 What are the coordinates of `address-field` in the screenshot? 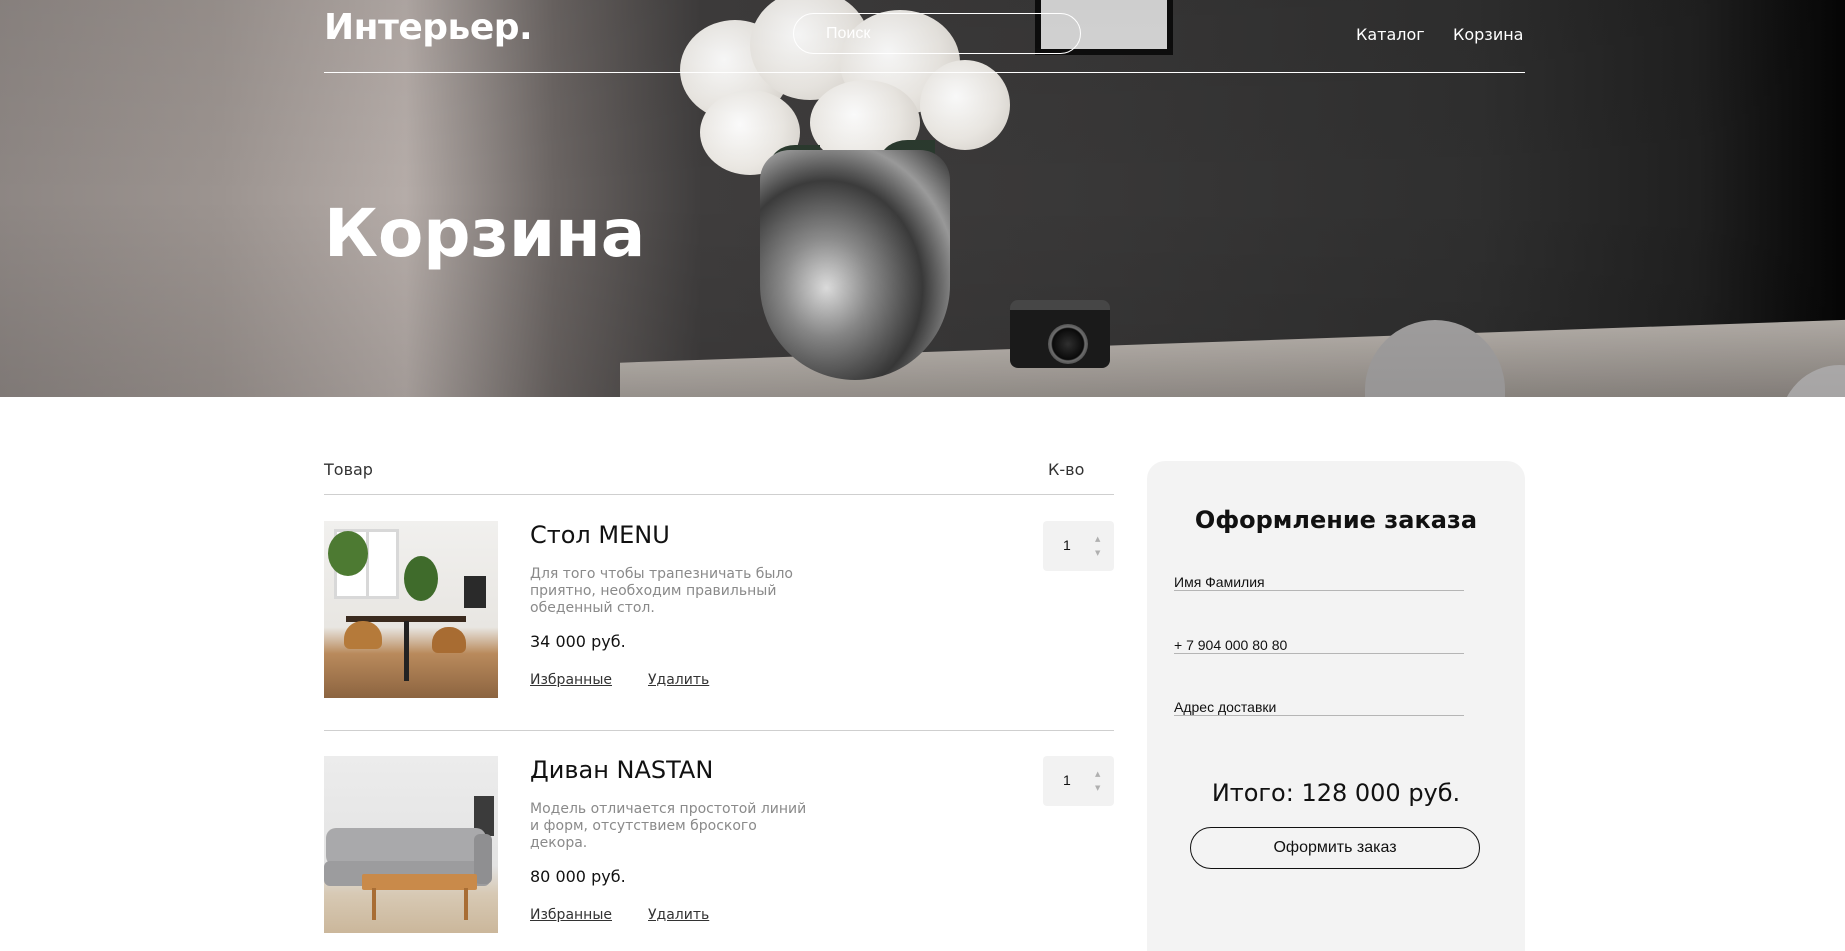 It's located at (1319, 704).